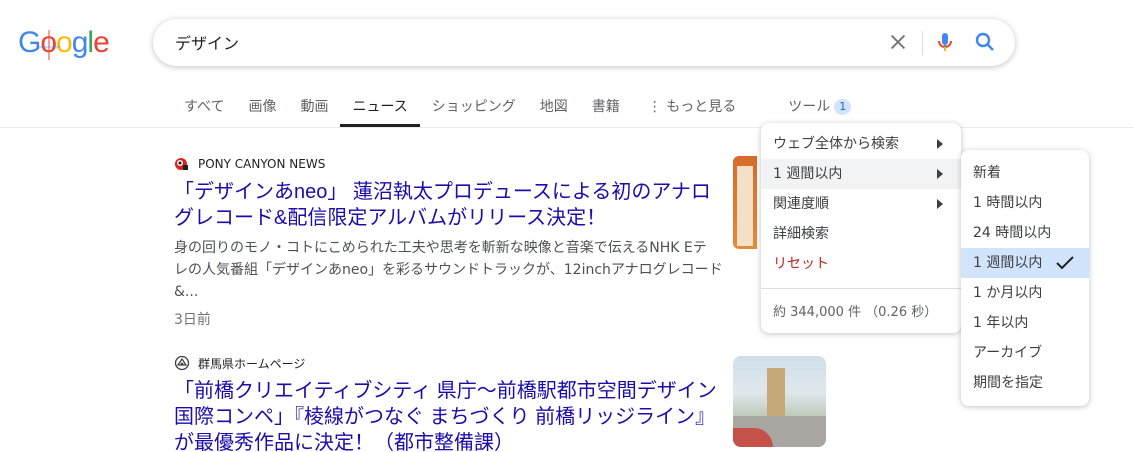 Image resolution: width=1134 pixels, height=452 pixels. What do you see at coordinates (985, 42) in the screenshot?
I see `search-icon` at bounding box center [985, 42].